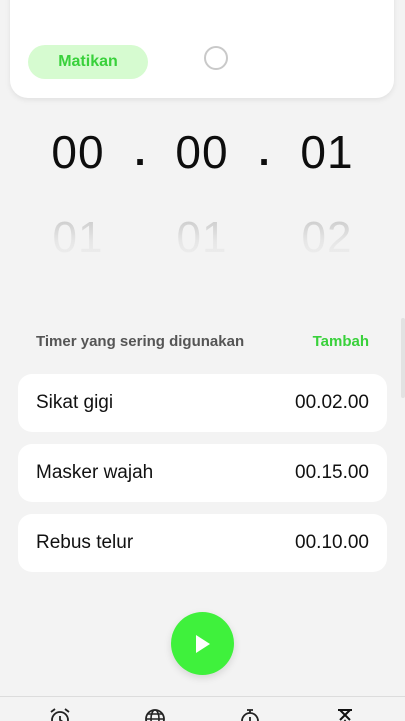  What do you see at coordinates (403, 358) in the screenshot?
I see `scrollbar` at bounding box center [403, 358].